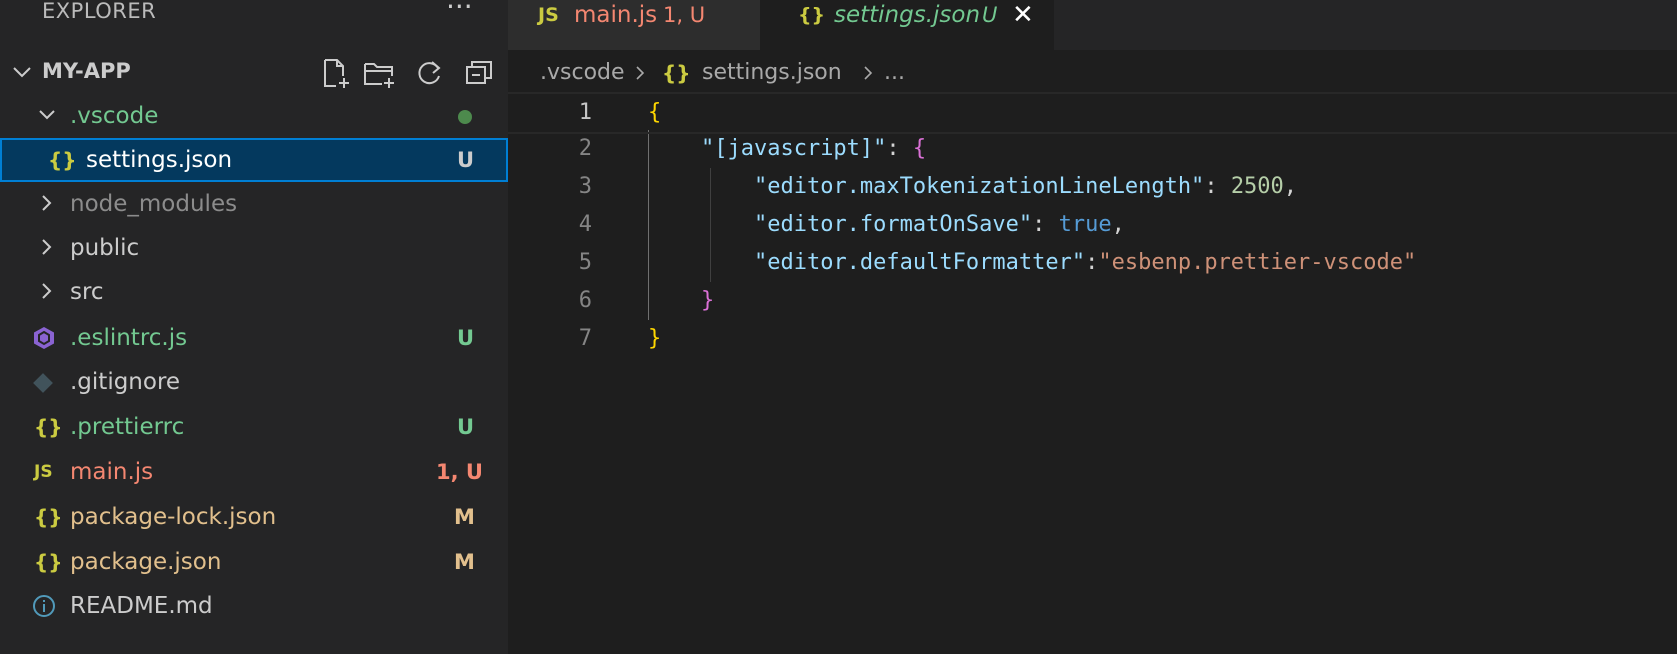 Image resolution: width=1677 pixels, height=654 pixels. What do you see at coordinates (919, 262) in the screenshot?
I see `token-key: "editor.defaultFormatter"` at bounding box center [919, 262].